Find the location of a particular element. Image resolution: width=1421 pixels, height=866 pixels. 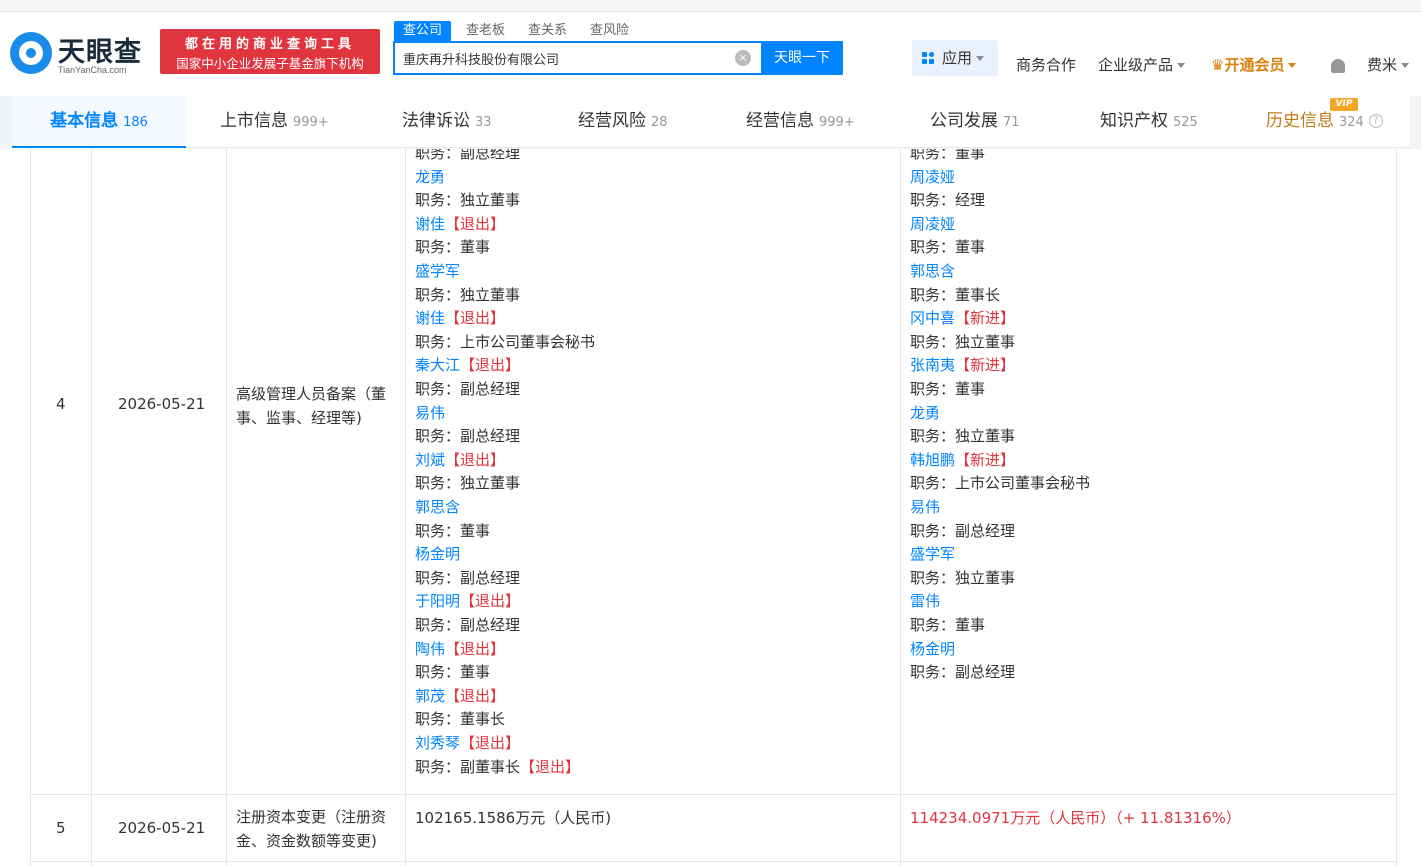

person-name-link: 于阳明 is located at coordinates (437, 601).